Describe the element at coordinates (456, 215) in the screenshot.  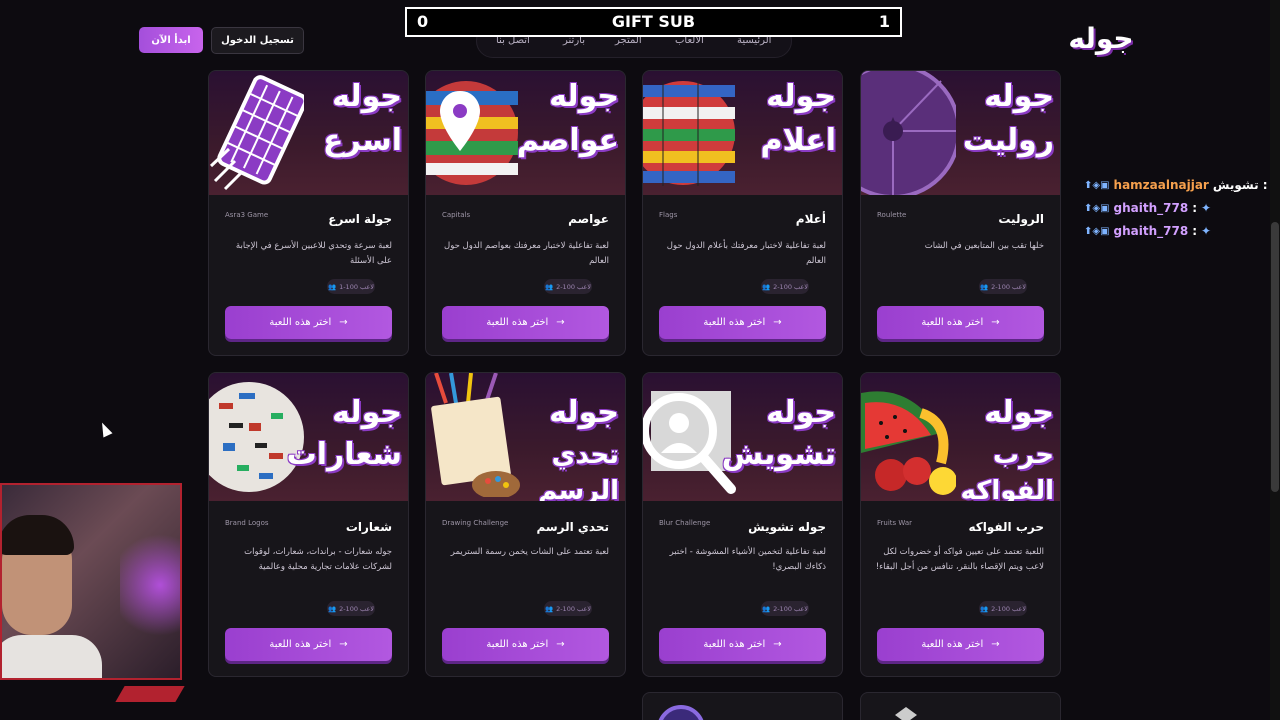
I see `game-english-name: Capitals` at that location.